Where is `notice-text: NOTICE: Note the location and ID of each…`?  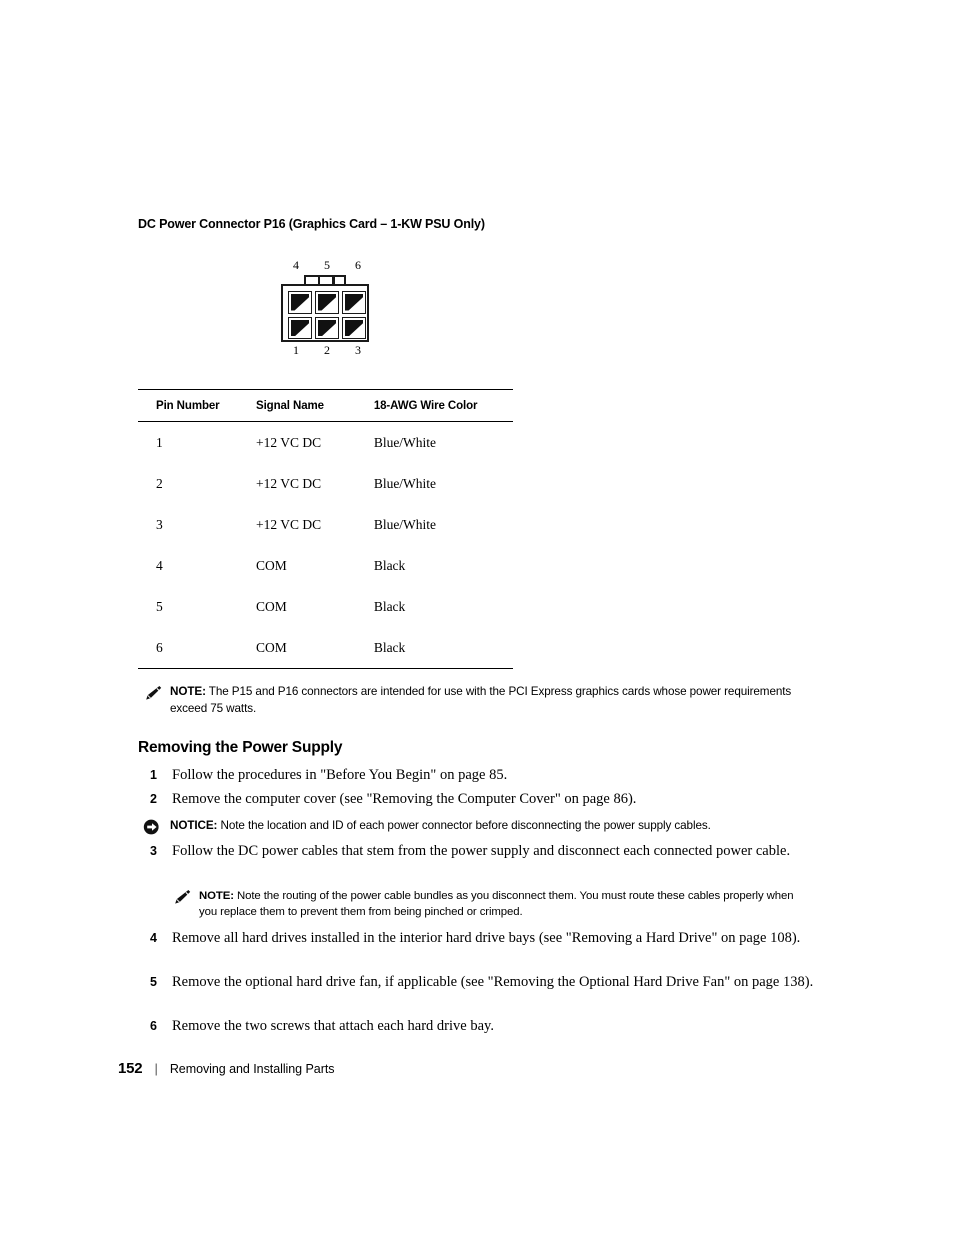
notice-text: NOTICE: Note the location and ID of each… is located at coordinates (489, 826).